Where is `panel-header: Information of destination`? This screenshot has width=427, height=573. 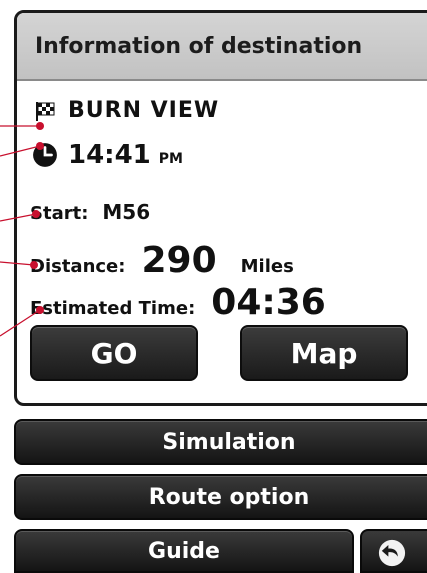
panel-header: Information of destination is located at coordinates (222, 47).